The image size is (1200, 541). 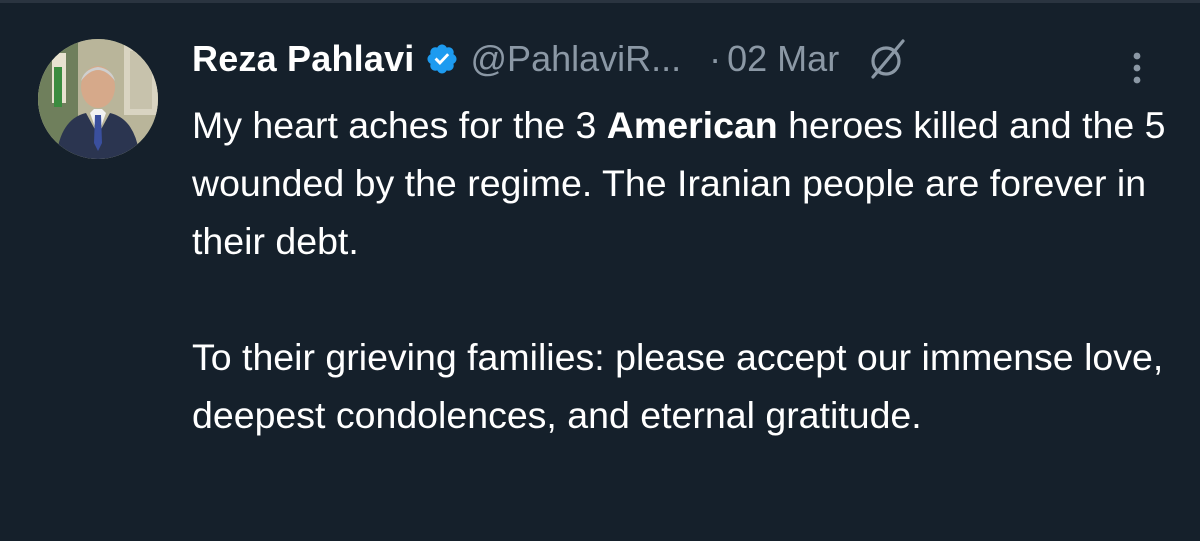 I want to click on tweet-header: Reza Pahlavi @PahlaviR... · 02 Mar, so click(x=550, y=59).